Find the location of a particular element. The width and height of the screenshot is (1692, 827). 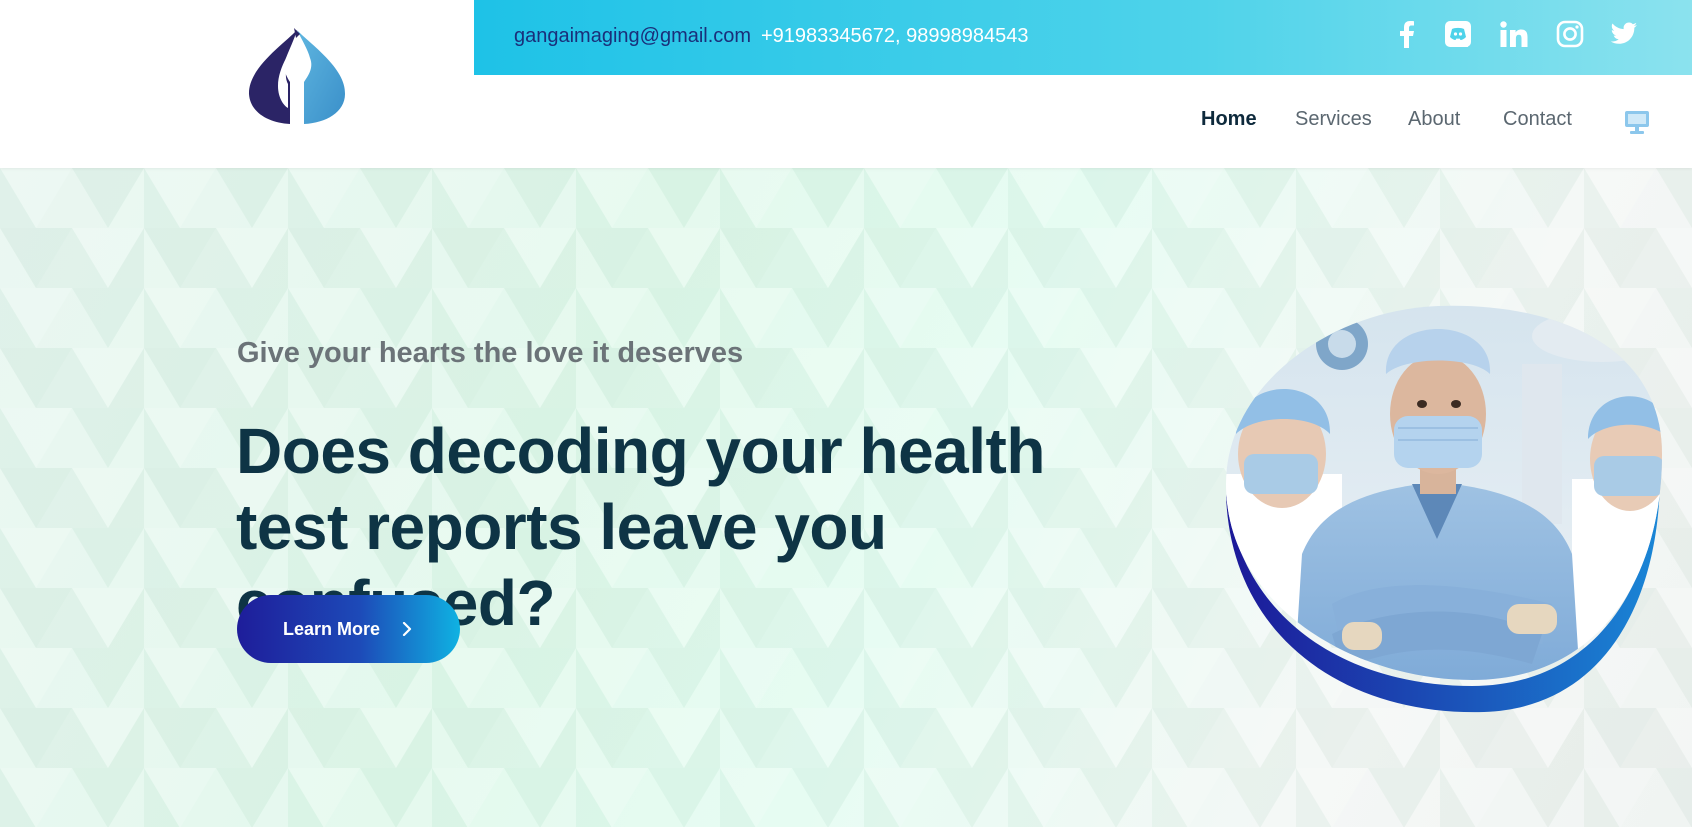

instagram-icon is located at coordinates (1570, 34).